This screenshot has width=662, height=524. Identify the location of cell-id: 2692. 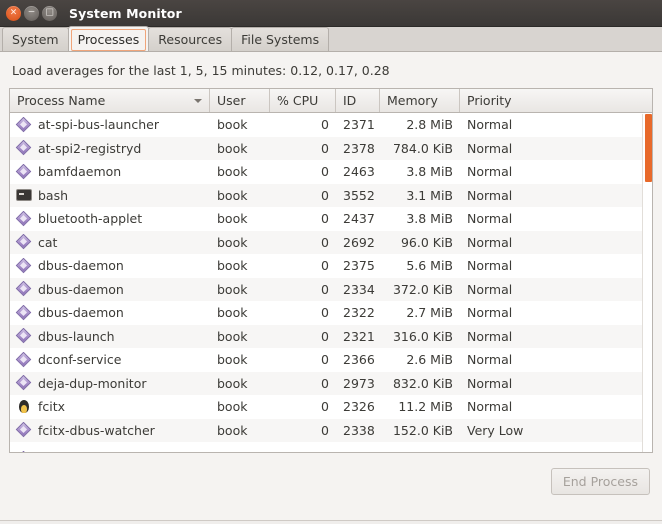
(359, 242).